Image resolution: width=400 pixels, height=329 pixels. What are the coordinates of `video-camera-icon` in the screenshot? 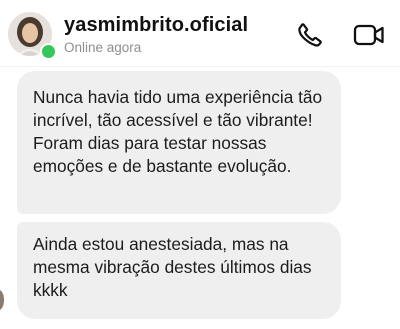 It's located at (368, 35).